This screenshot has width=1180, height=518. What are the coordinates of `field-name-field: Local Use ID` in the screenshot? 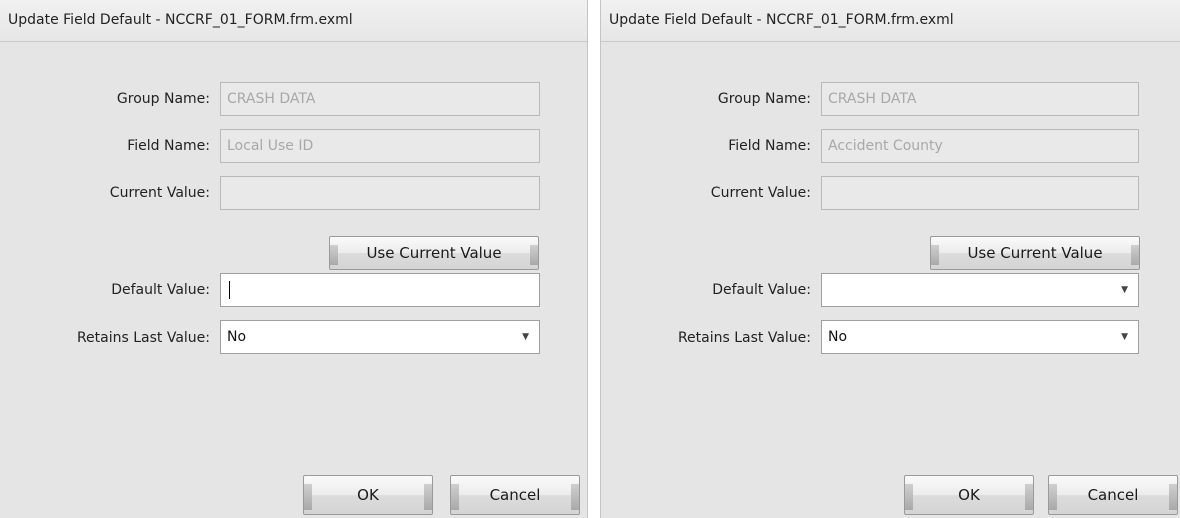 It's located at (380, 146).